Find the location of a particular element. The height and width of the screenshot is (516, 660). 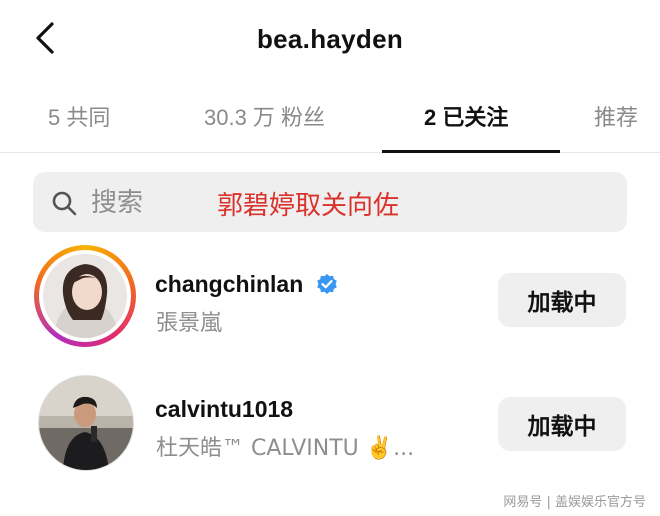

watermark: 网易号 | 盖娱娱乐官方号 is located at coordinates (574, 502).